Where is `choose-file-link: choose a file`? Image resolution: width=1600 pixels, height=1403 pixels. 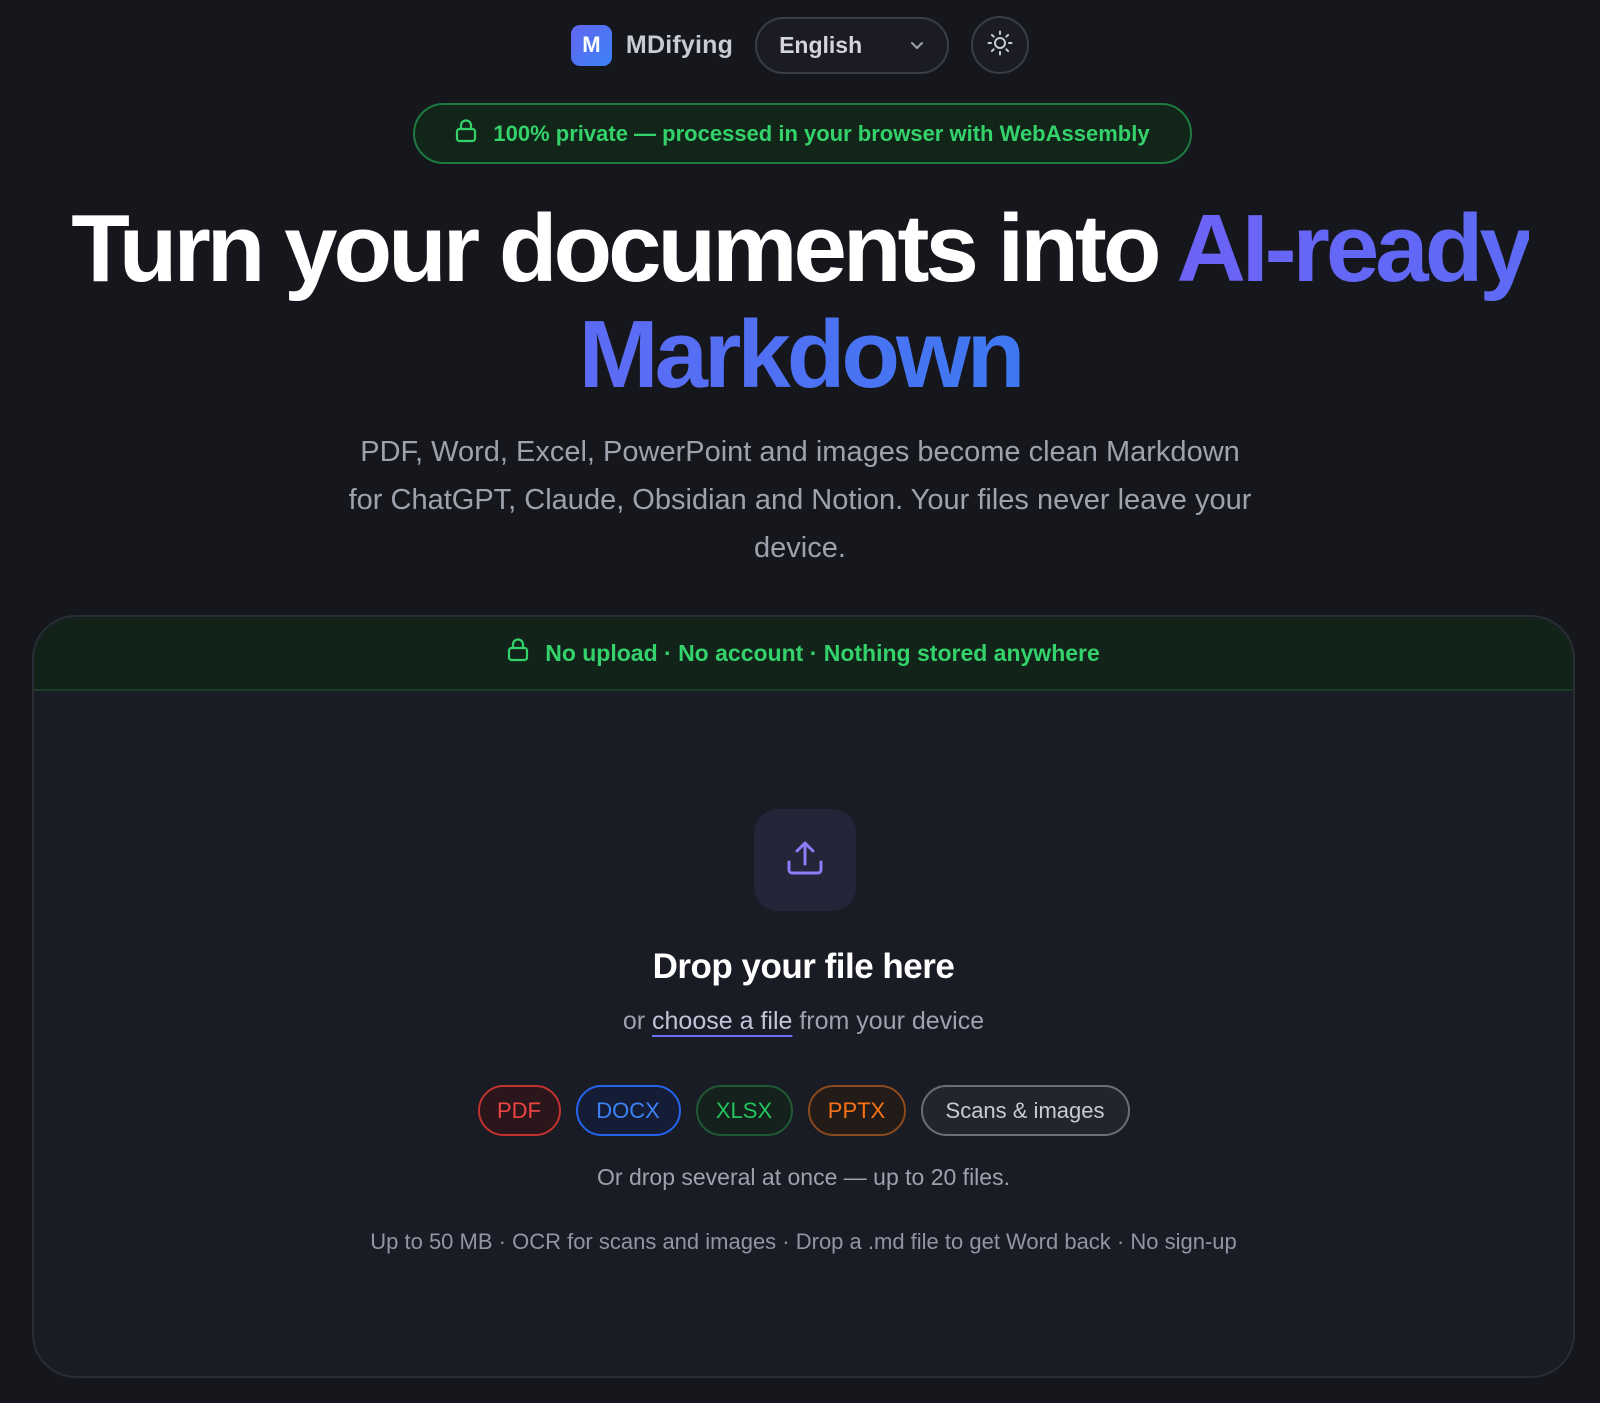 choose-file-link: choose a file is located at coordinates (722, 1021).